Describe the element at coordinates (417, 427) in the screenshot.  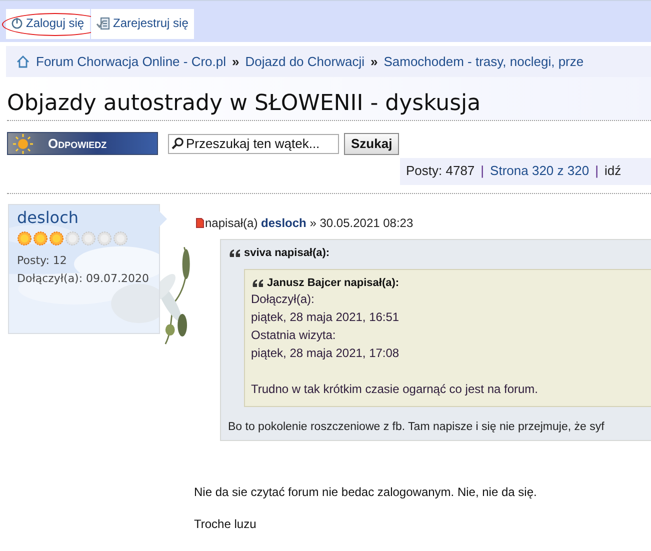
I see `quote-text: Bo to pokolenie roszczeniowe z fb. Tam napisze i się nie przejmuje, że syf` at that location.